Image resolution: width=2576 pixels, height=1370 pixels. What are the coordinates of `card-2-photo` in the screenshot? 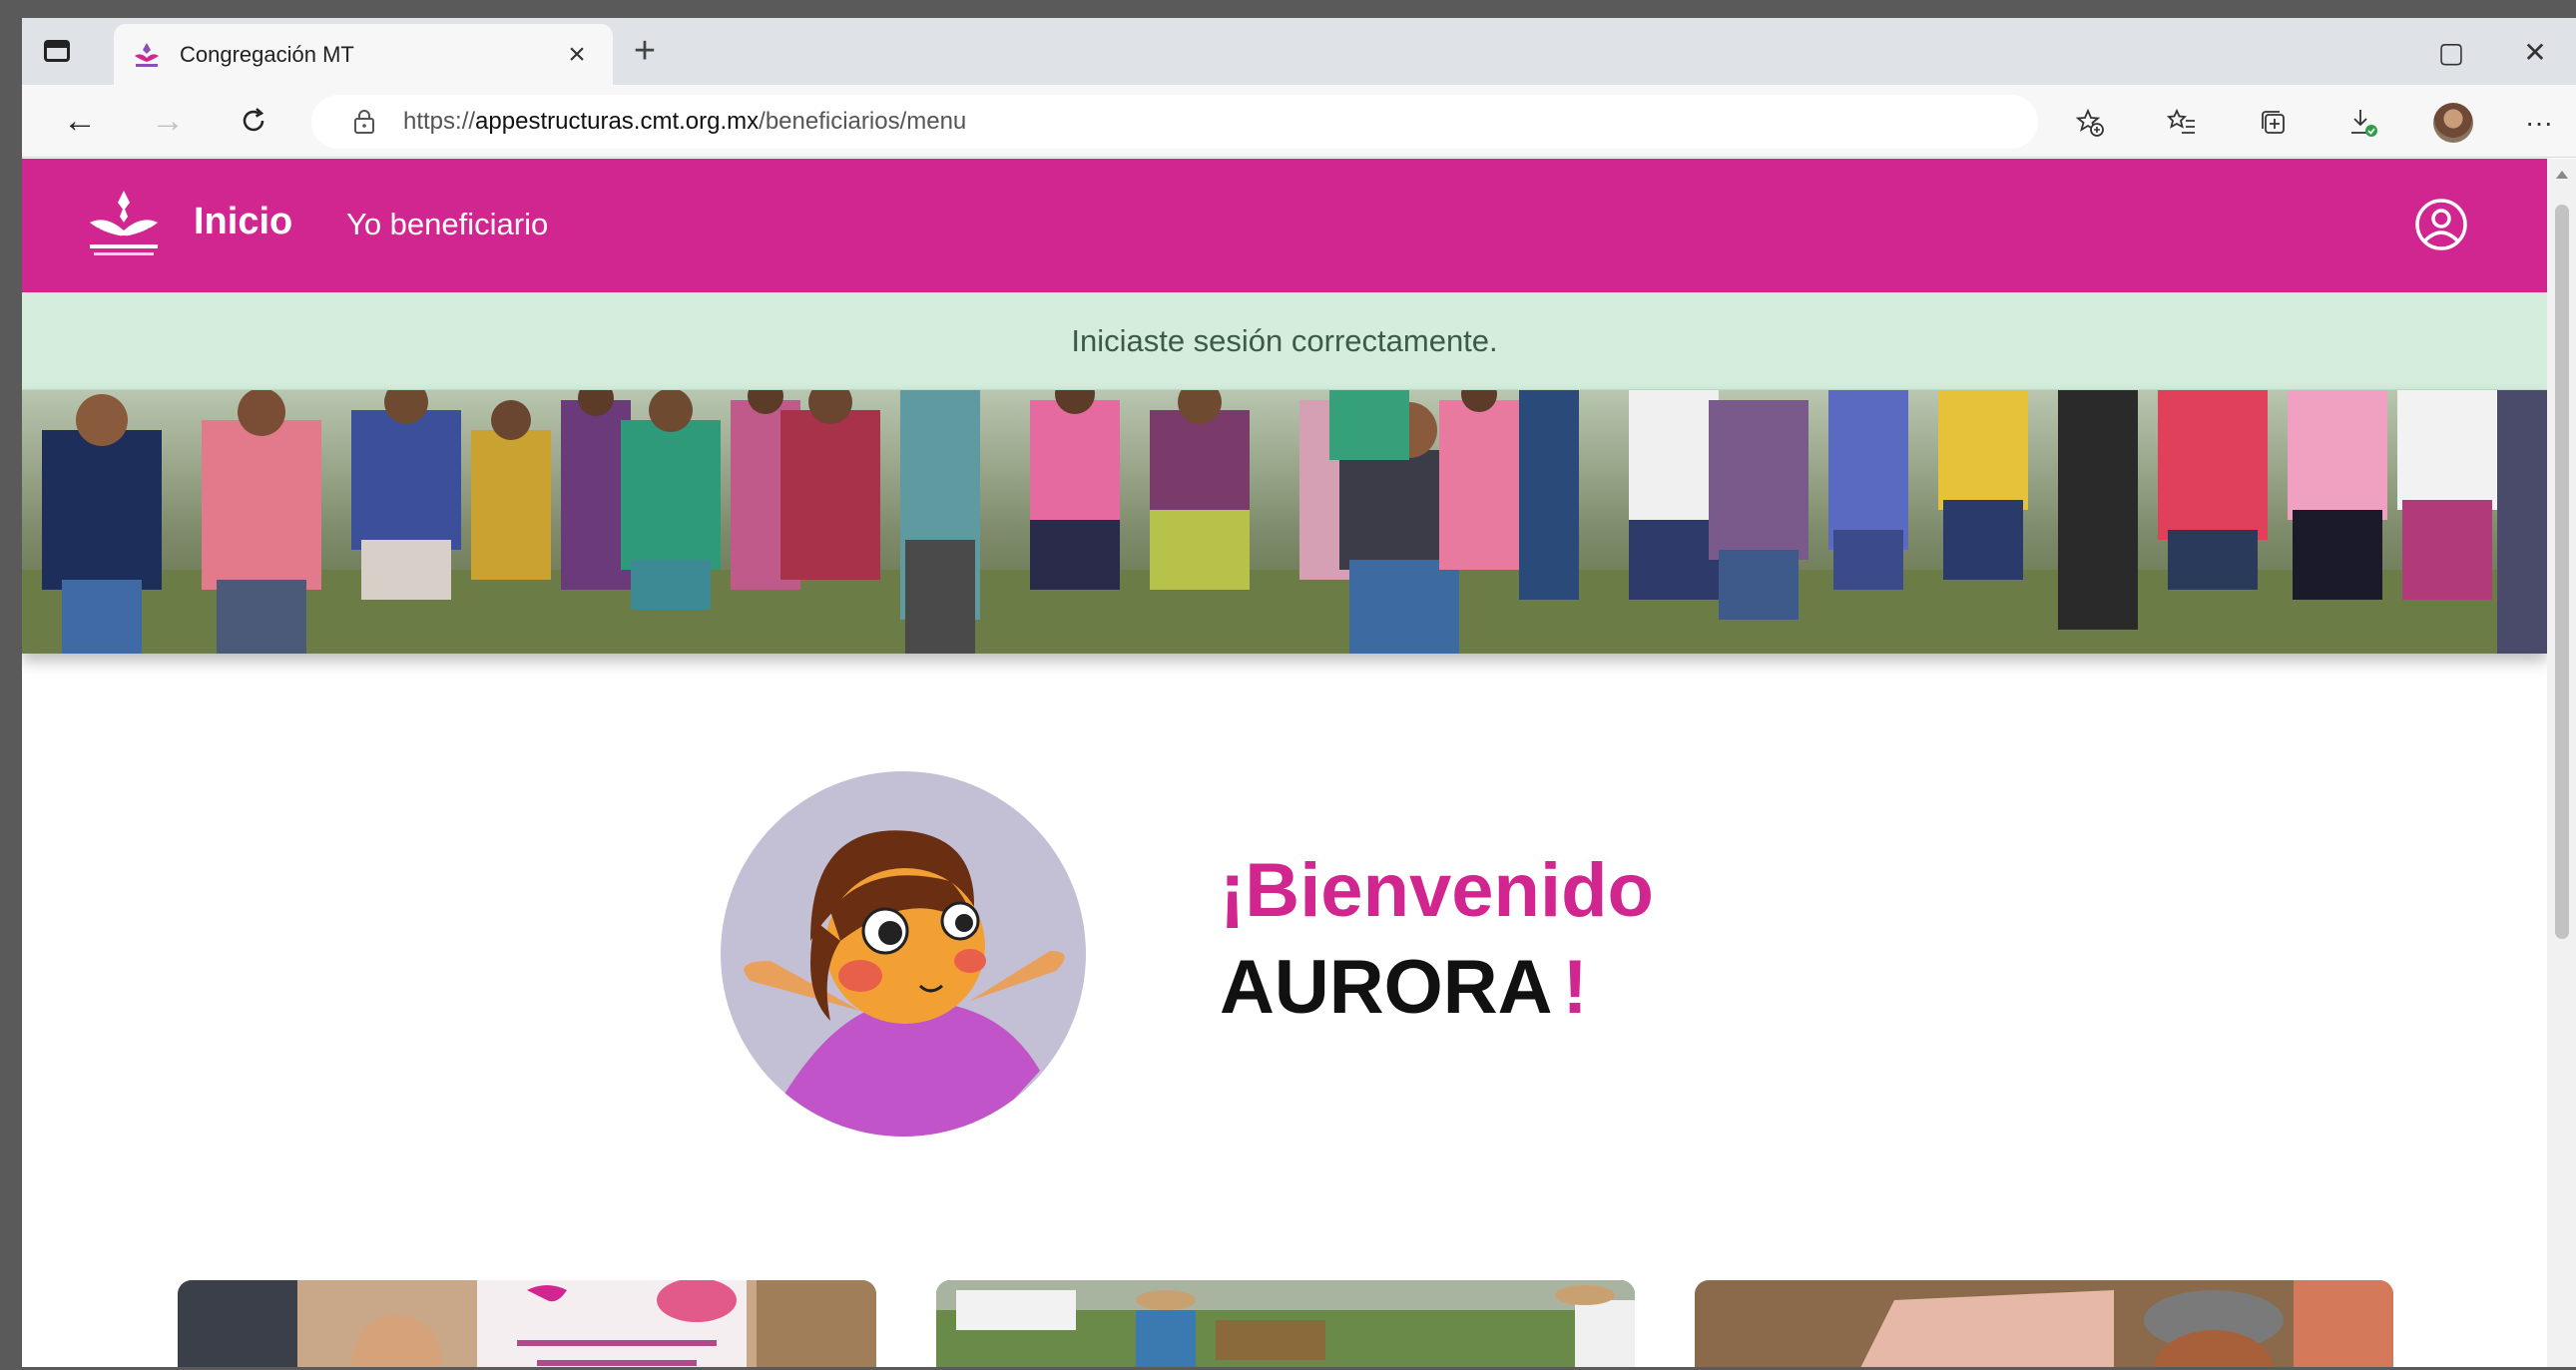 It's located at (1286, 1323).